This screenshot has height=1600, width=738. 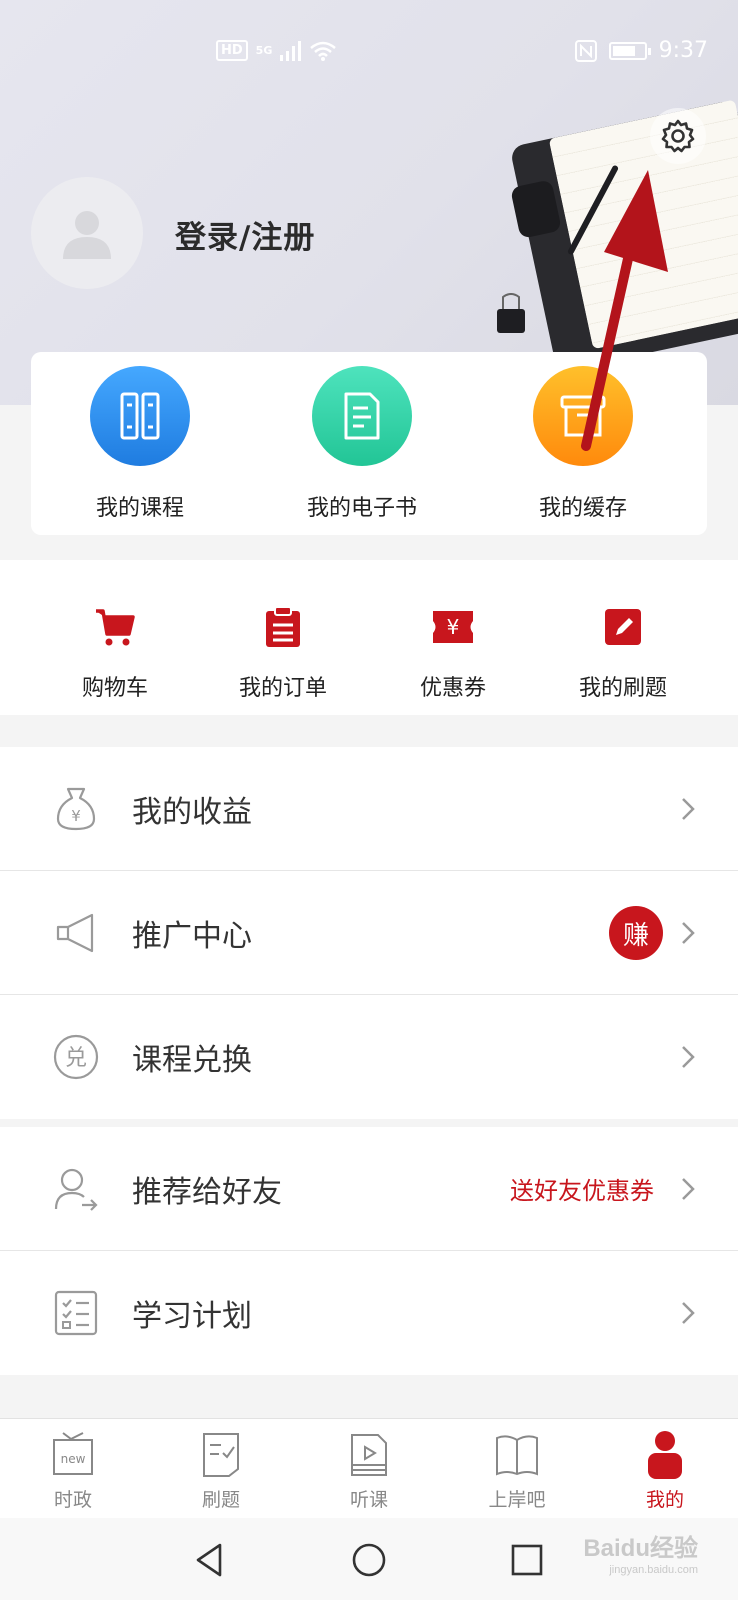 I want to click on user-icon, so click(x=665, y=1455).